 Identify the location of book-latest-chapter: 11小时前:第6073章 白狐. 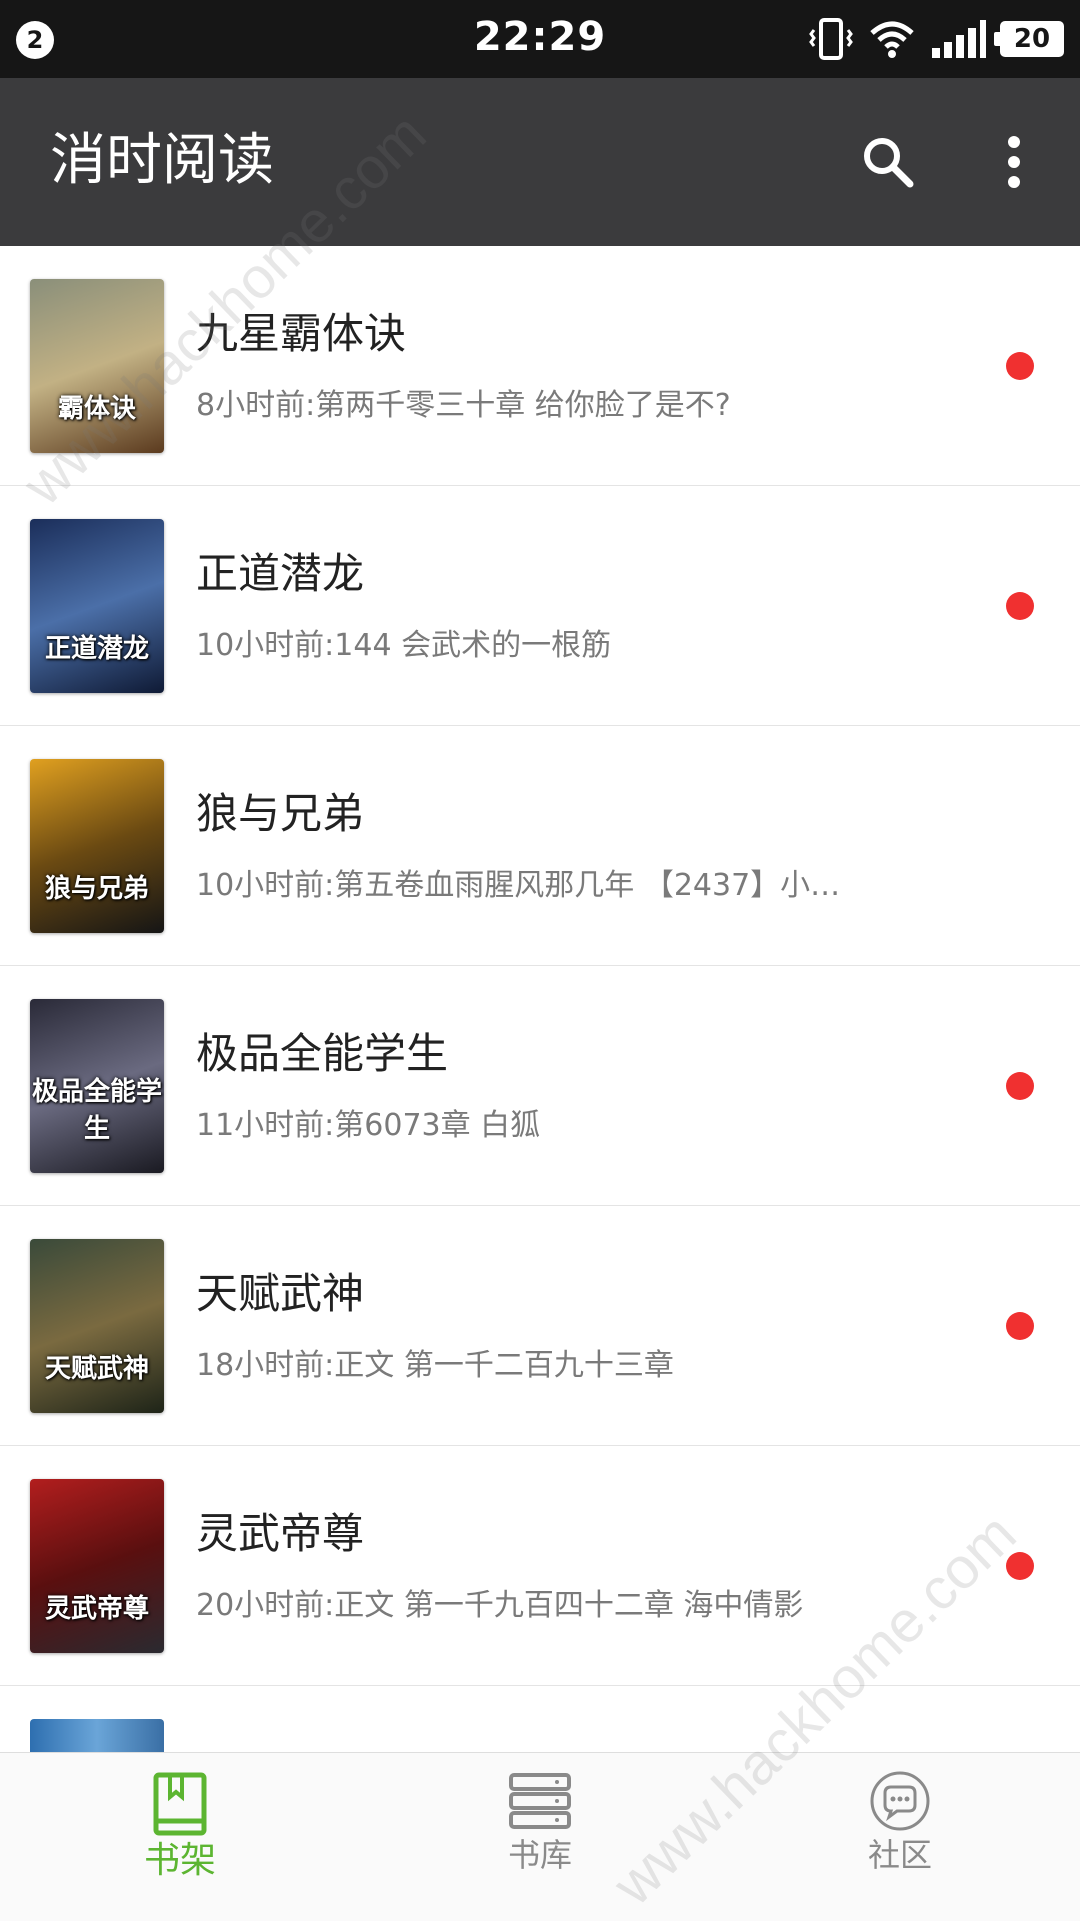
(368, 1125).